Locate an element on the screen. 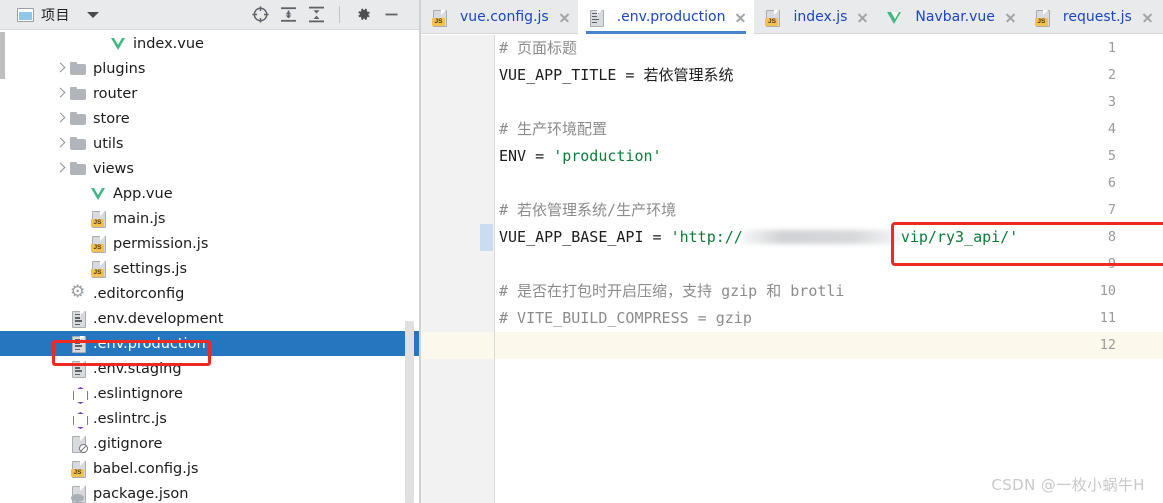  code-line-4: # 生产环境配置 is located at coordinates (553, 129).